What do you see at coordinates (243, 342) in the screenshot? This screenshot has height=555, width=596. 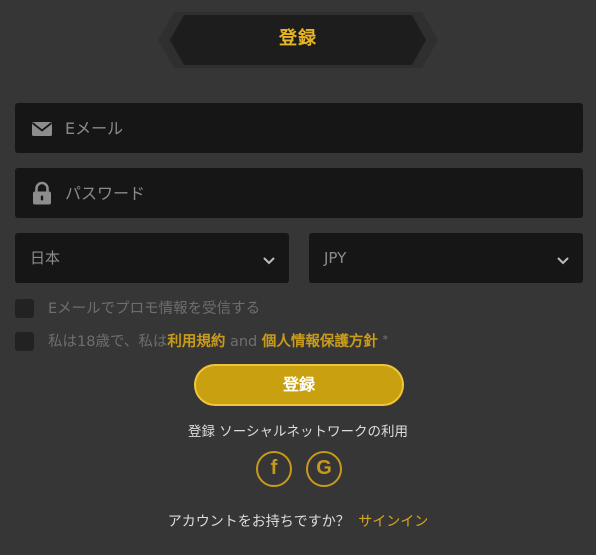 I see `terms-conjunction: and` at bounding box center [243, 342].